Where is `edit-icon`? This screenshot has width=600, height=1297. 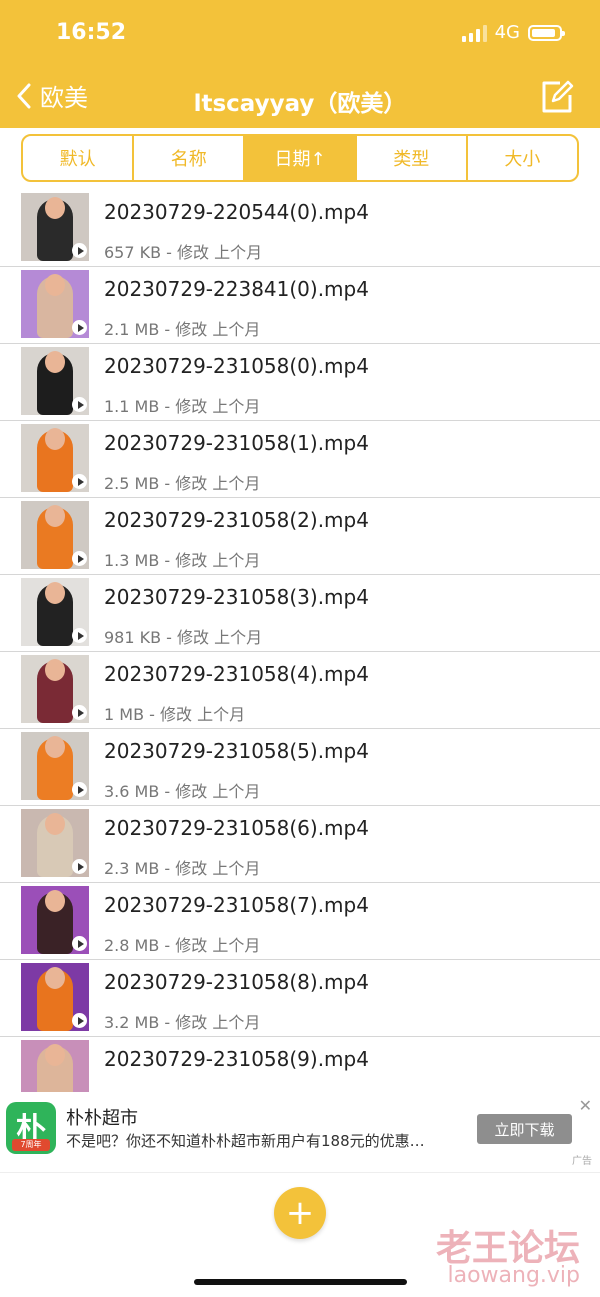 edit-icon is located at coordinates (557, 97).